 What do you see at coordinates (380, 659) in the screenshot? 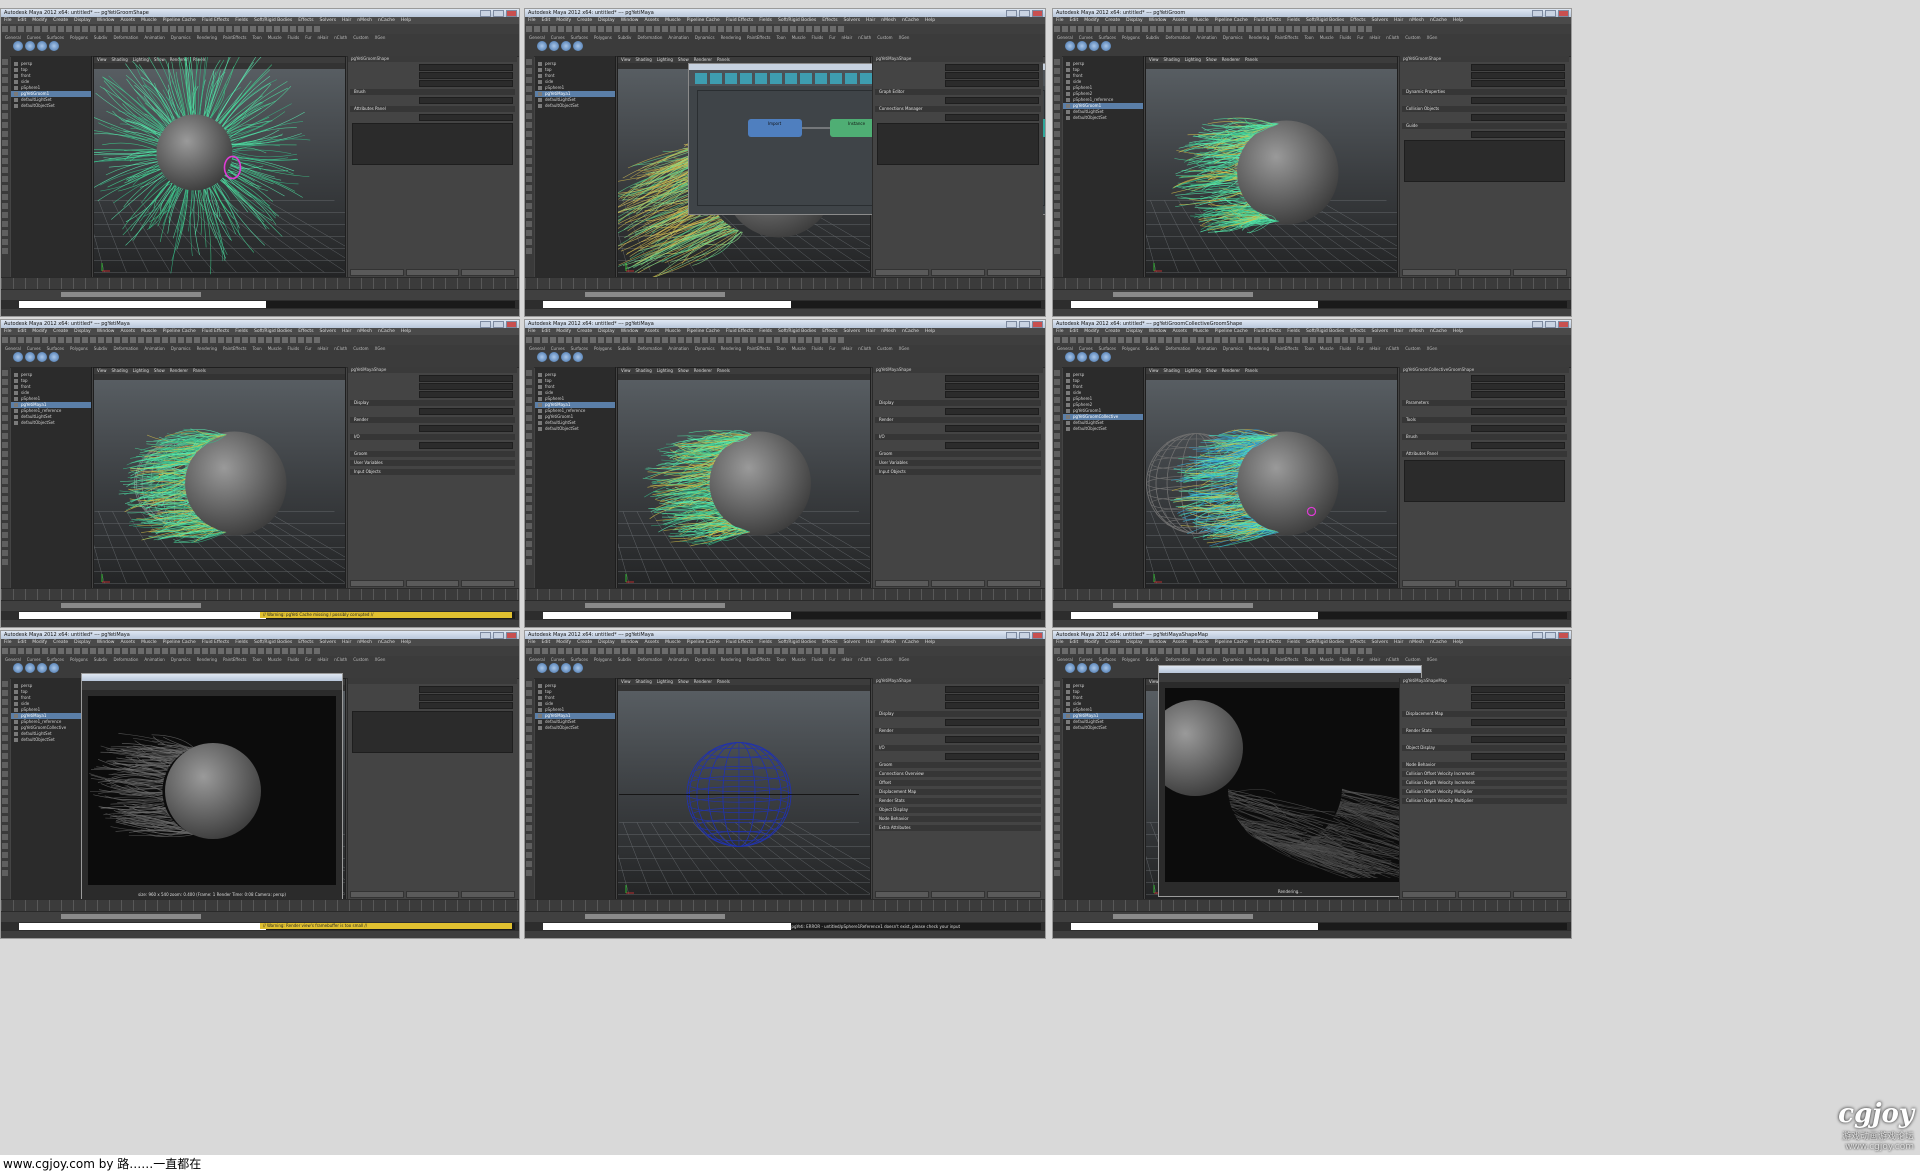
I see `shelf-tab-xgen: XGen` at bounding box center [380, 659].